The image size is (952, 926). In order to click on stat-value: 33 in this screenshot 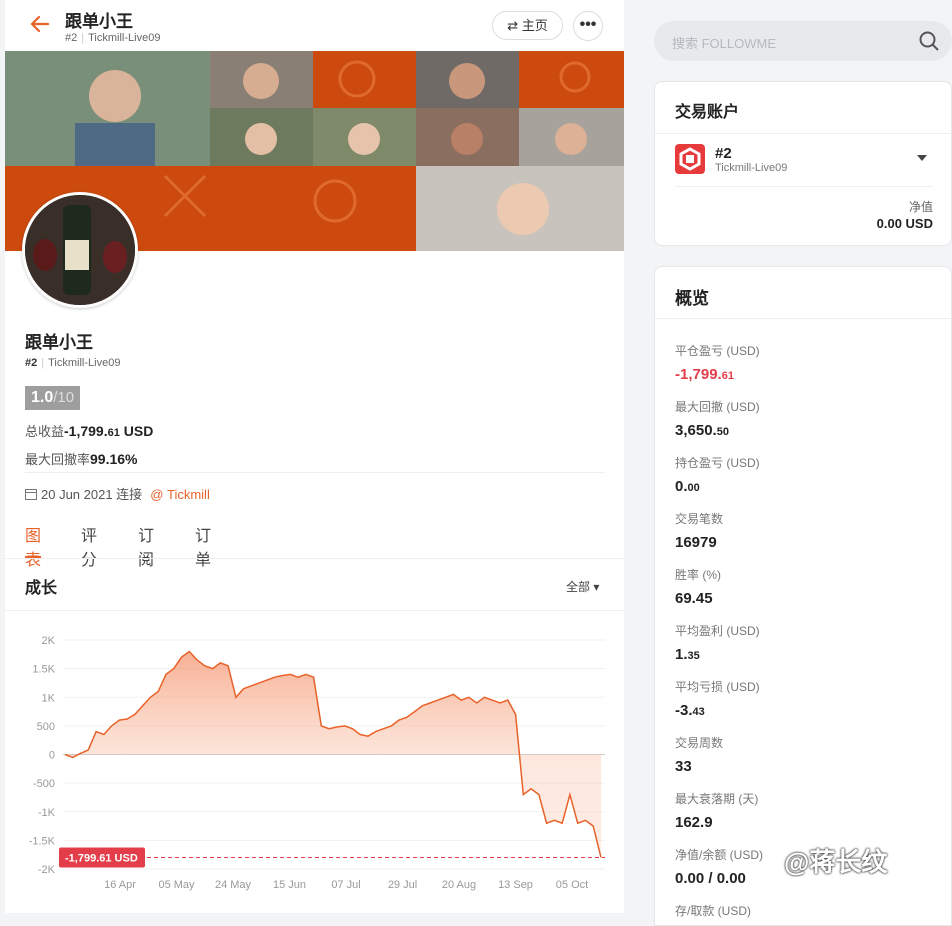, I will do `click(683, 766)`.